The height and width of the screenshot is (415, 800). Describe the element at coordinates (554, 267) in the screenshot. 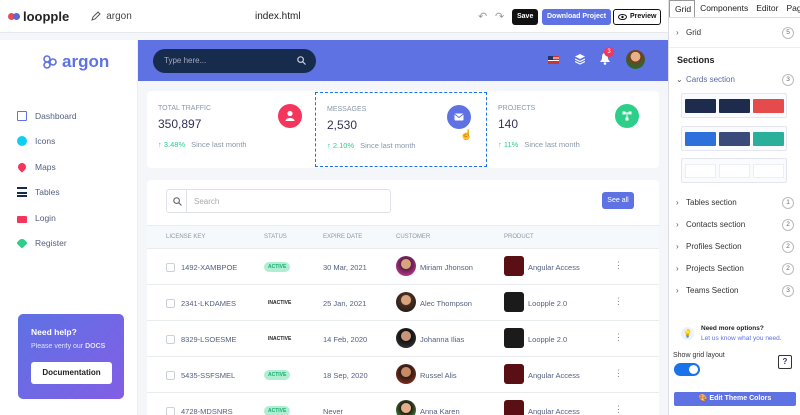

I see `product-name: Angular Access` at that location.